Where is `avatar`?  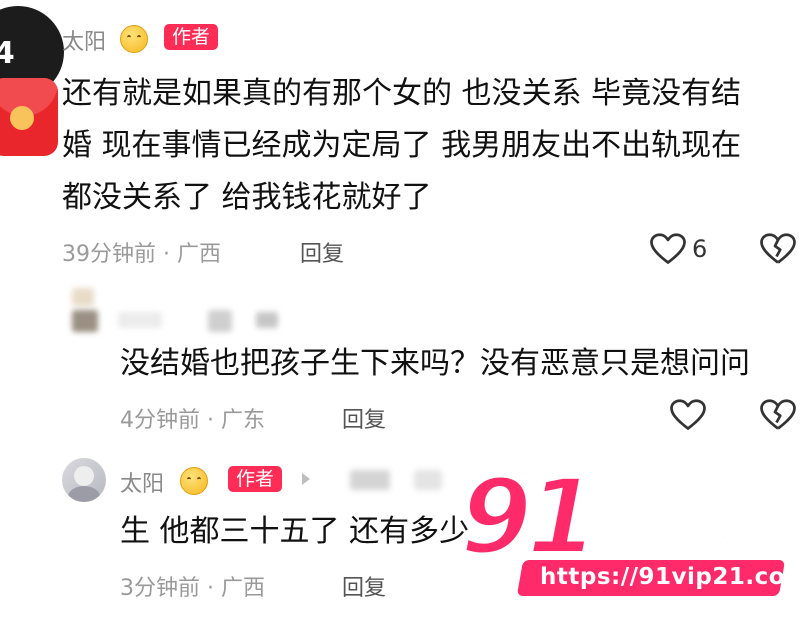
avatar is located at coordinates (84, 480).